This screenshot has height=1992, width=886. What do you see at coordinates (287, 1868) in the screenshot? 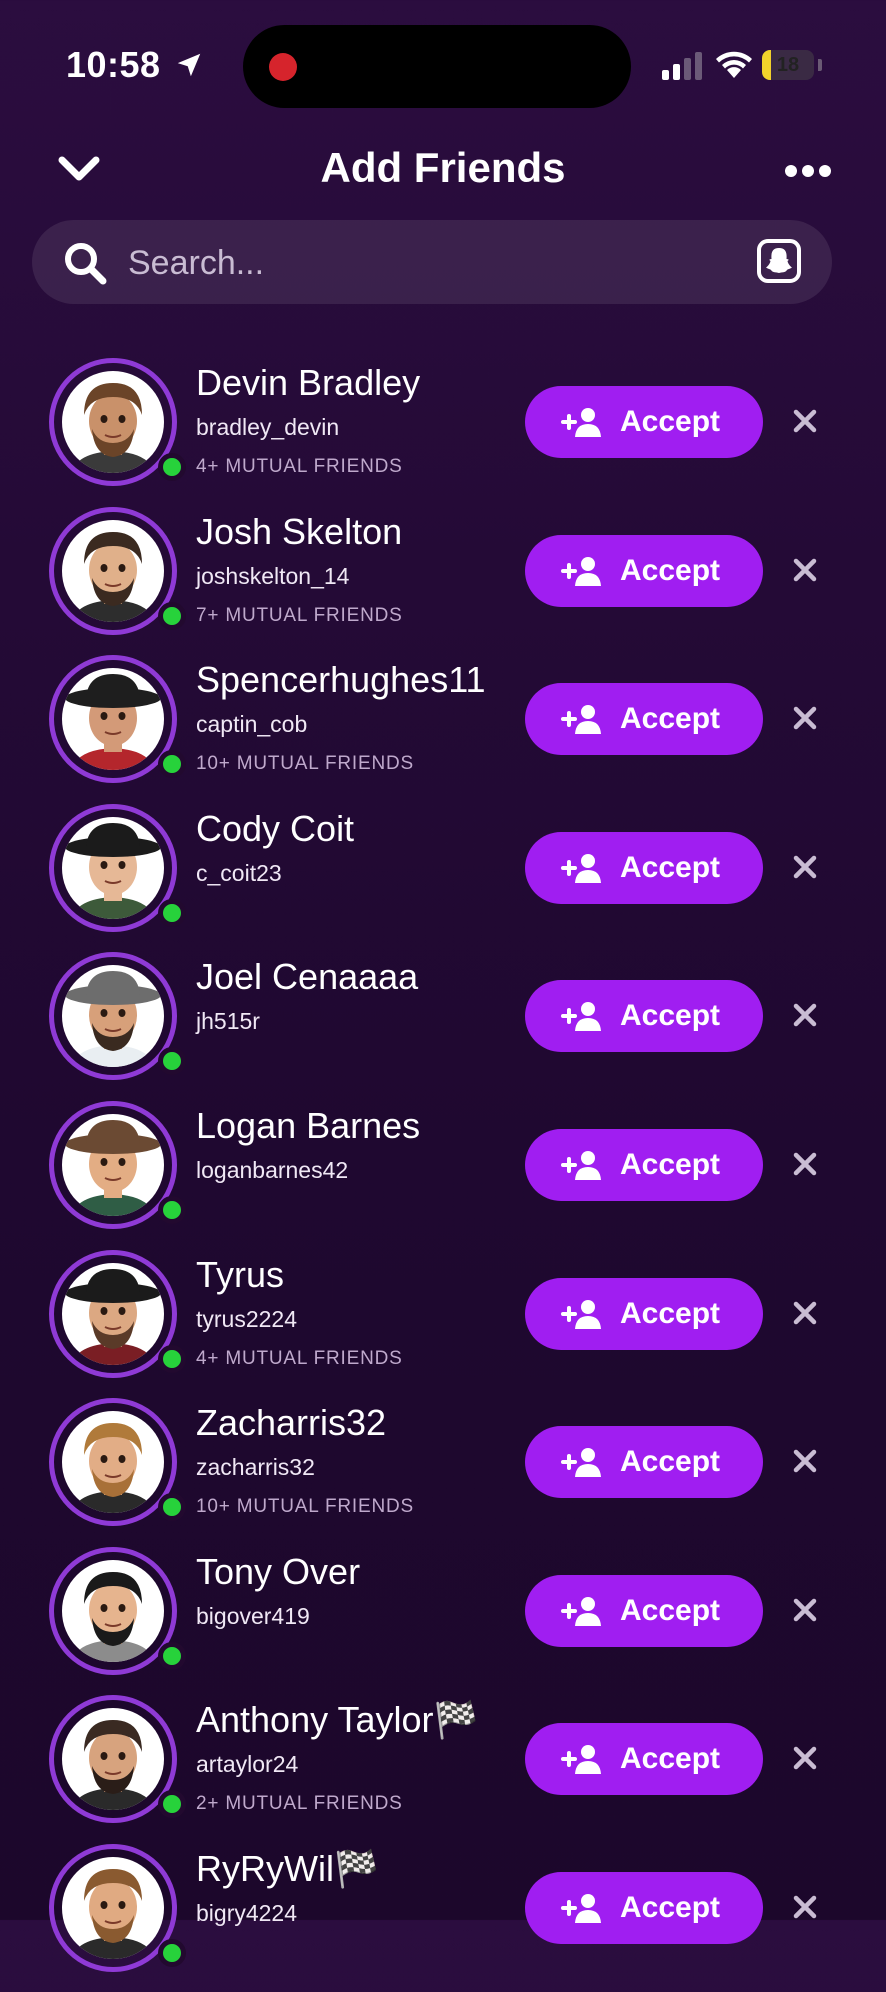
I see `friend-name: RyRyWil🏁` at bounding box center [287, 1868].